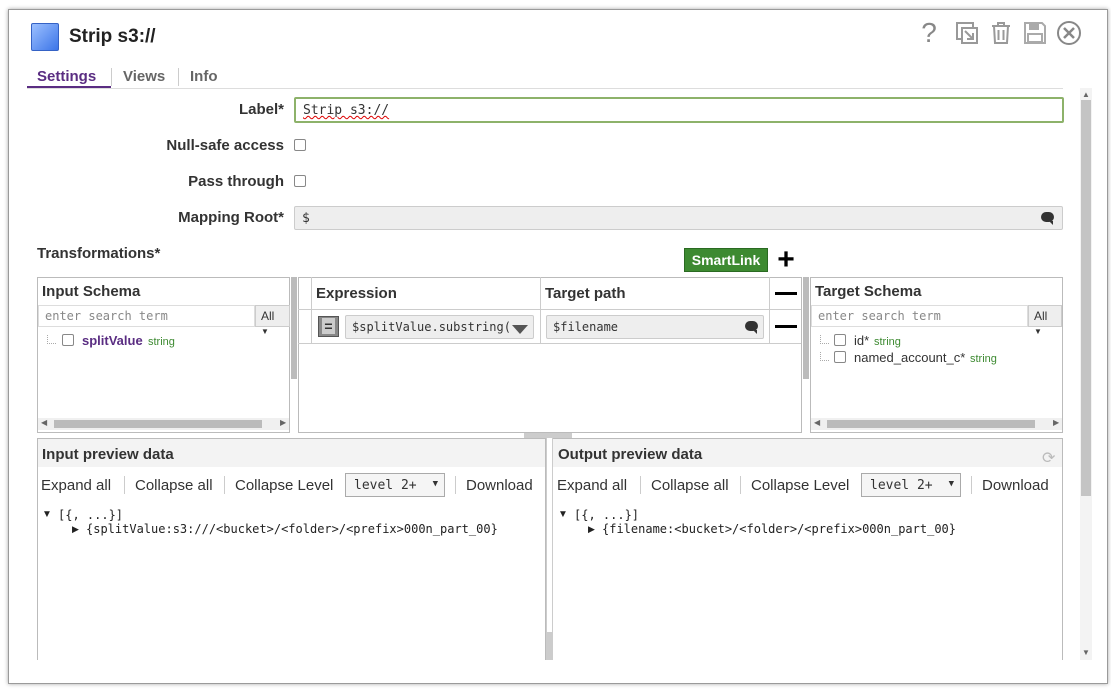  What do you see at coordinates (520, 329) in the screenshot?
I see `expression-dropdown-icon` at bounding box center [520, 329].